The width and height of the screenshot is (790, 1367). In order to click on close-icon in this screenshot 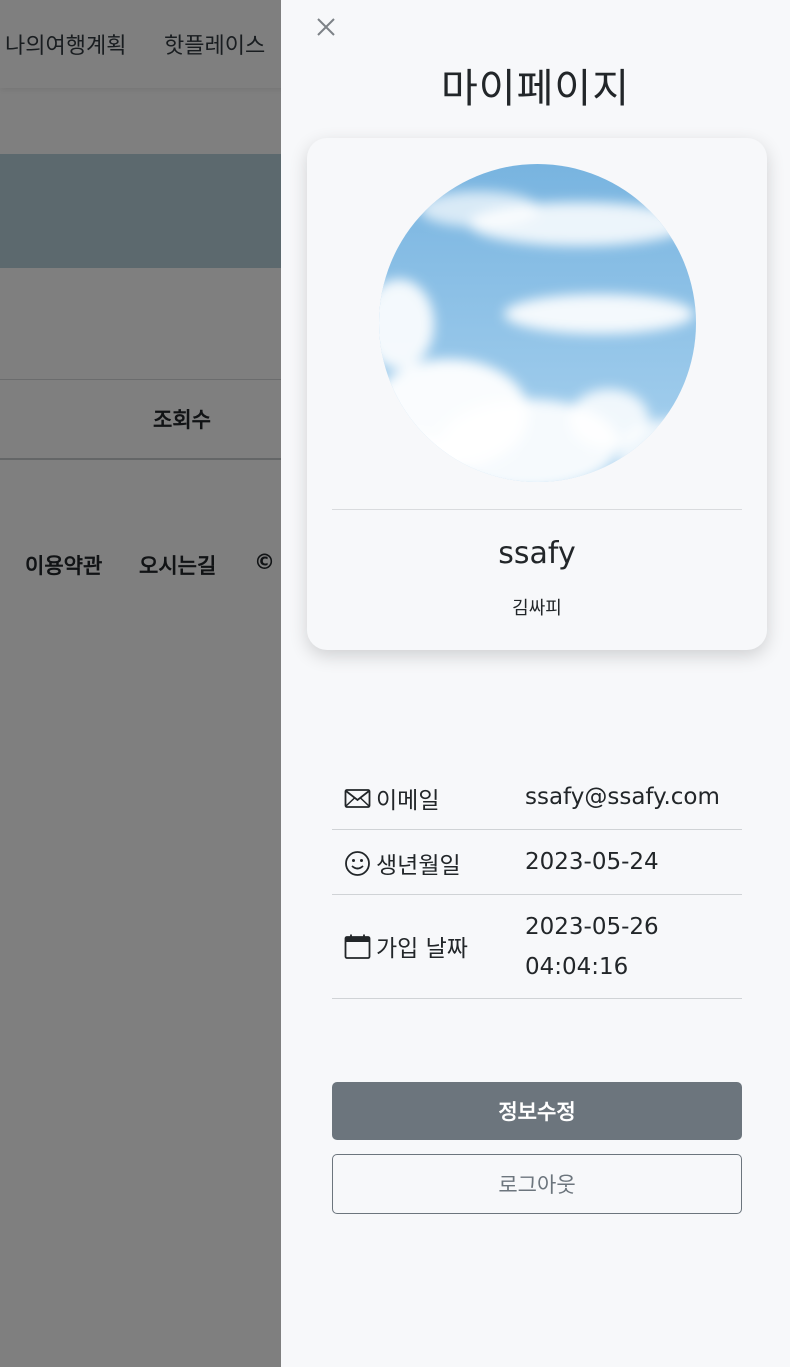, I will do `click(326, 27)`.